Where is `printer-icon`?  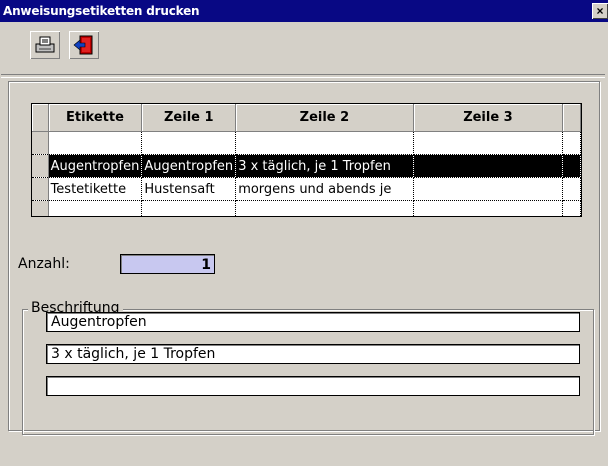 printer-icon is located at coordinates (45, 44).